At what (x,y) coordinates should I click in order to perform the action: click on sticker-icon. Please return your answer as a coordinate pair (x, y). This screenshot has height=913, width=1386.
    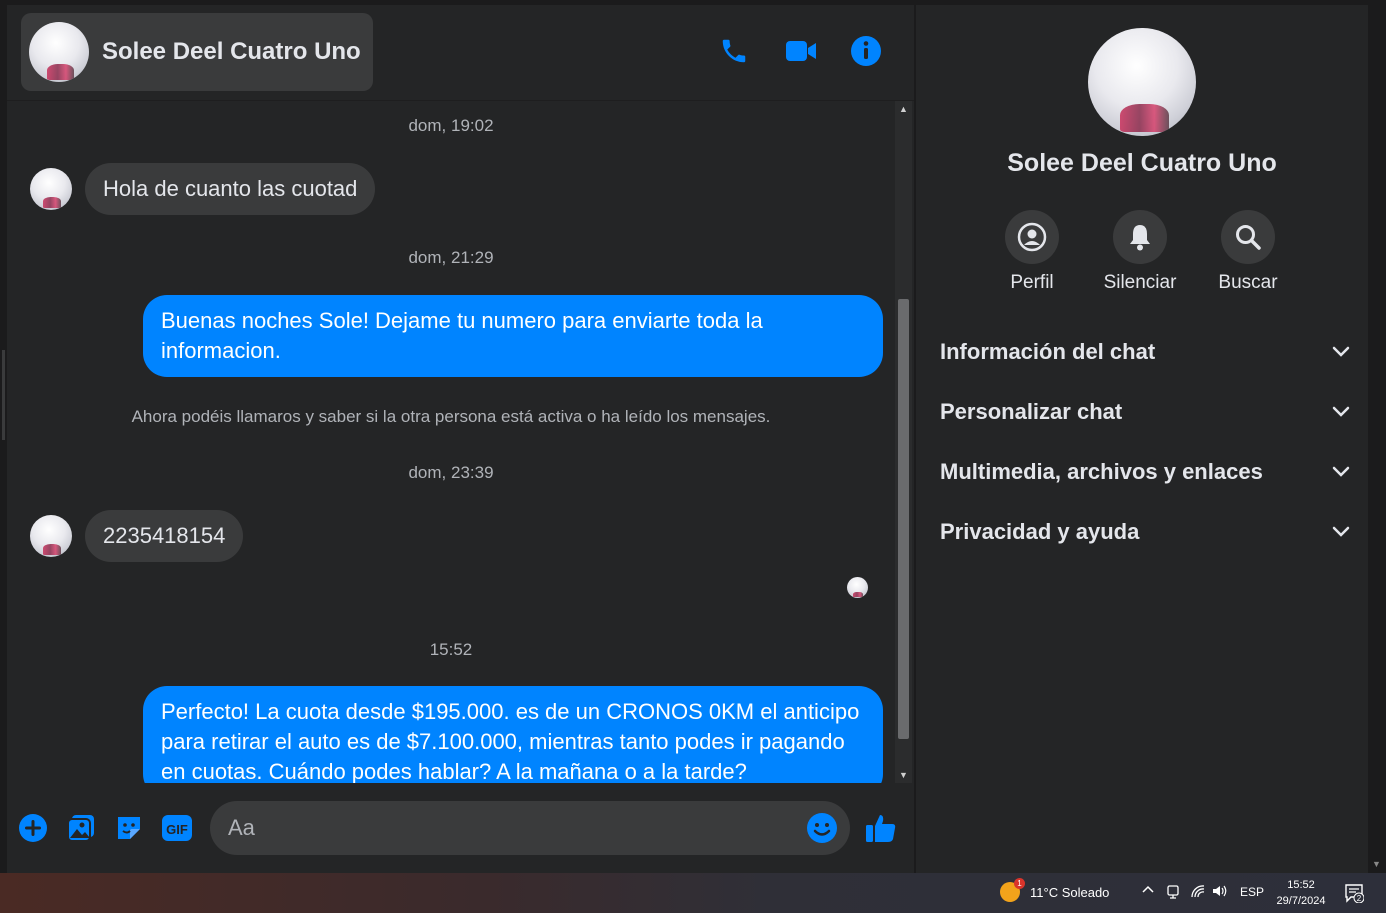
    Looking at the image, I should click on (129, 828).